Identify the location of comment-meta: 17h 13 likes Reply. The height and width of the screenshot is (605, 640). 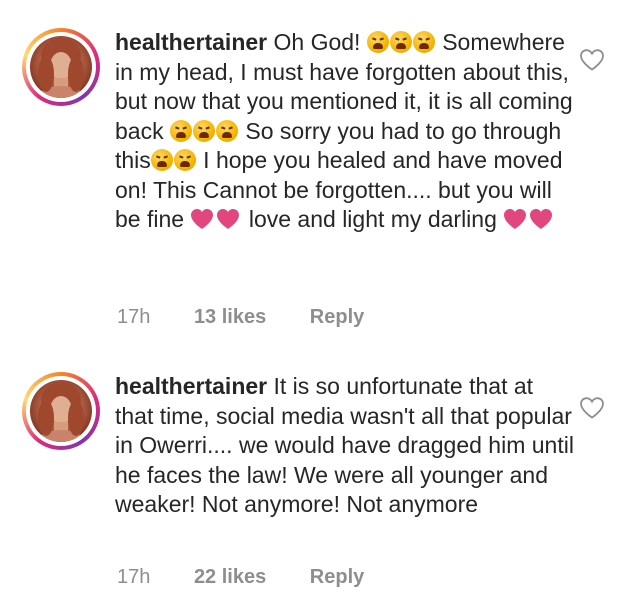
(259, 317).